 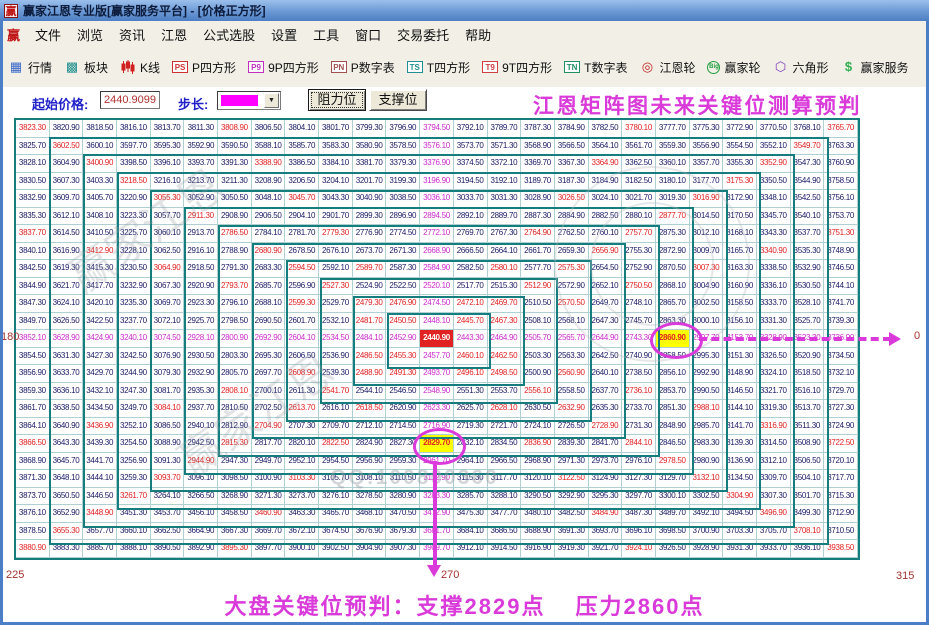 I want to click on grid-cell: 3362.50, so click(x=639, y=164).